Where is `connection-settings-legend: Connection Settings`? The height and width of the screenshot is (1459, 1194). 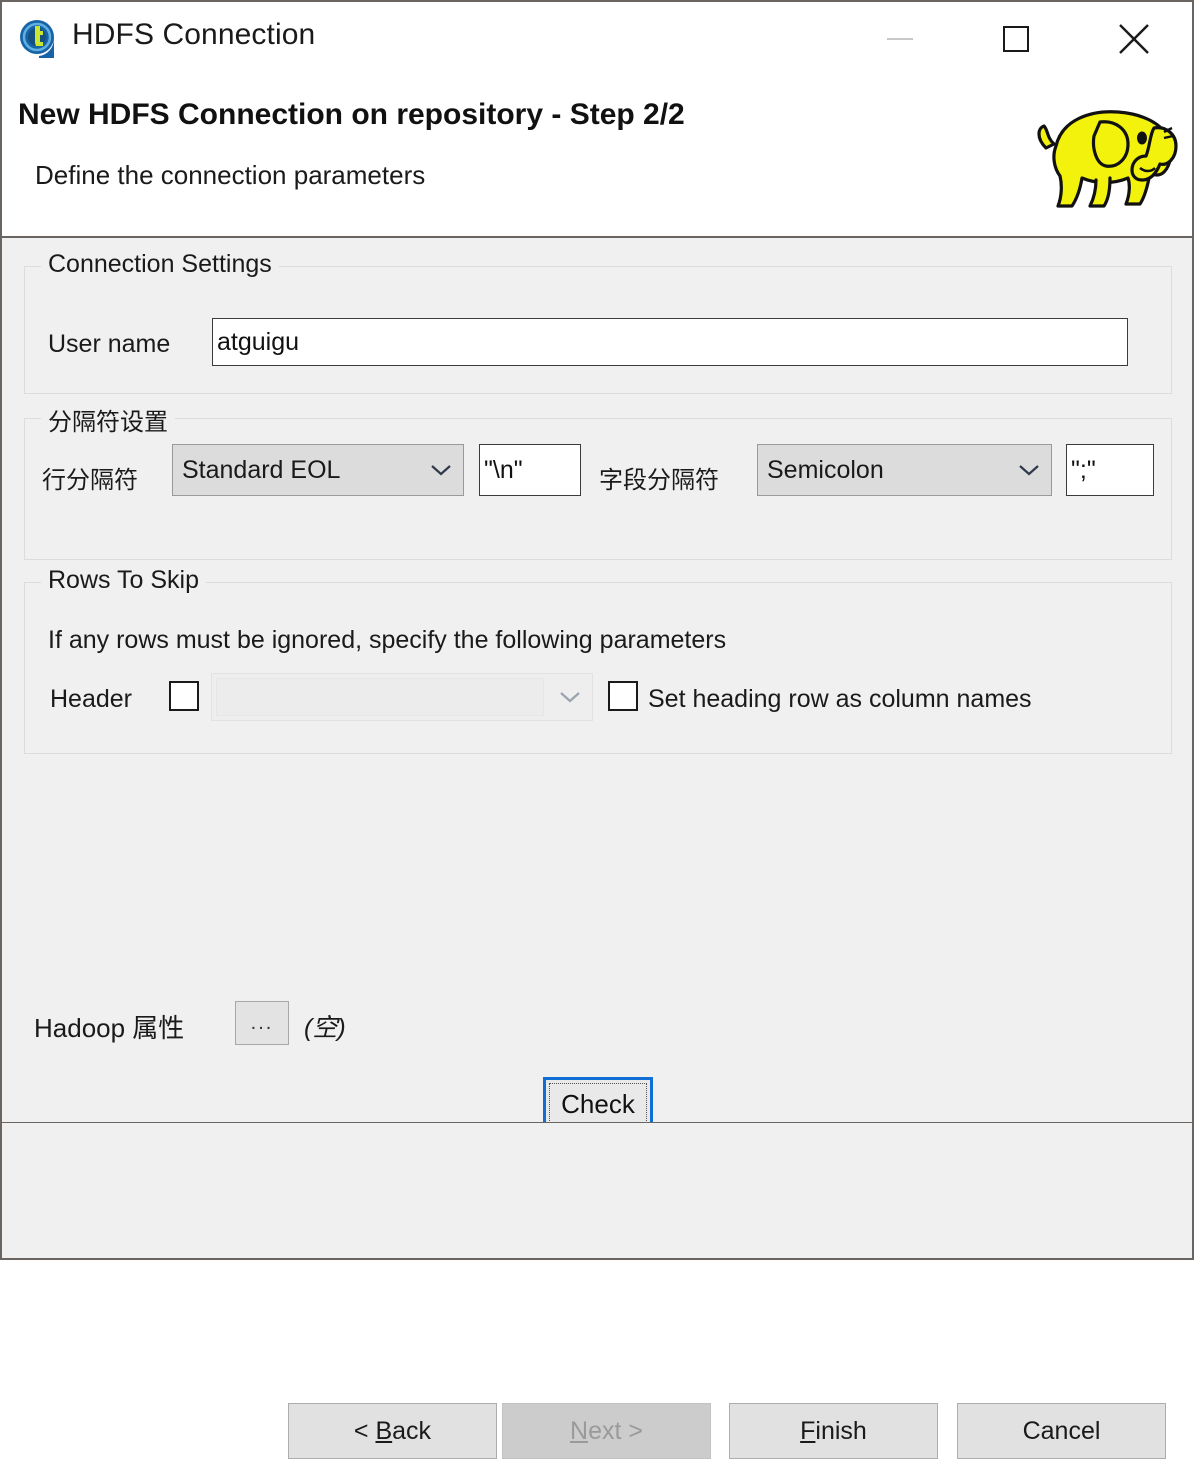 connection-settings-legend: Connection Settings is located at coordinates (160, 264).